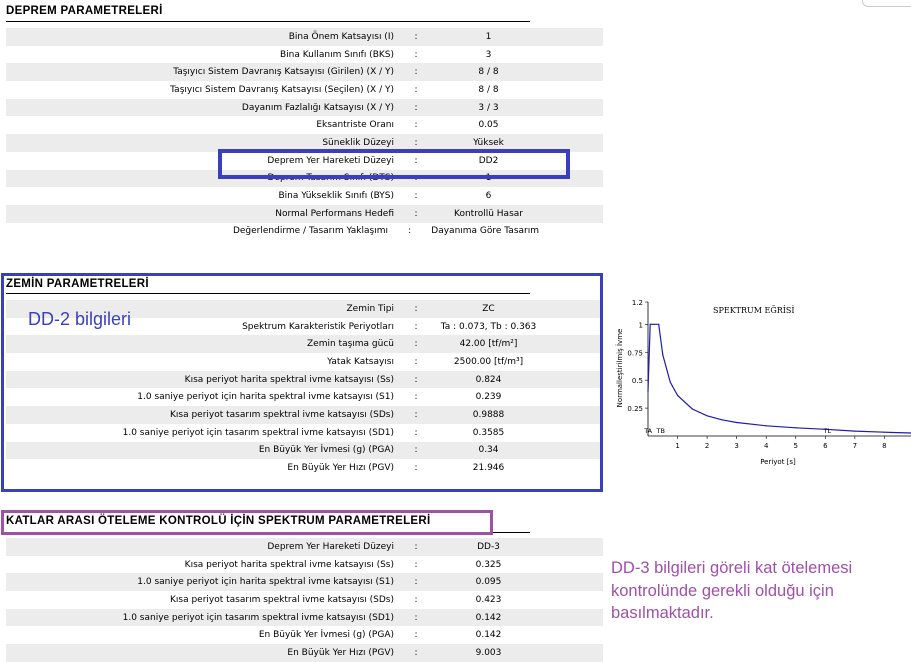  Describe the element at coordinates (317, 107) in the screenshot. I see `param-label: Dayanım Fazlalığı Katsayısı (X / Y)` at that location.